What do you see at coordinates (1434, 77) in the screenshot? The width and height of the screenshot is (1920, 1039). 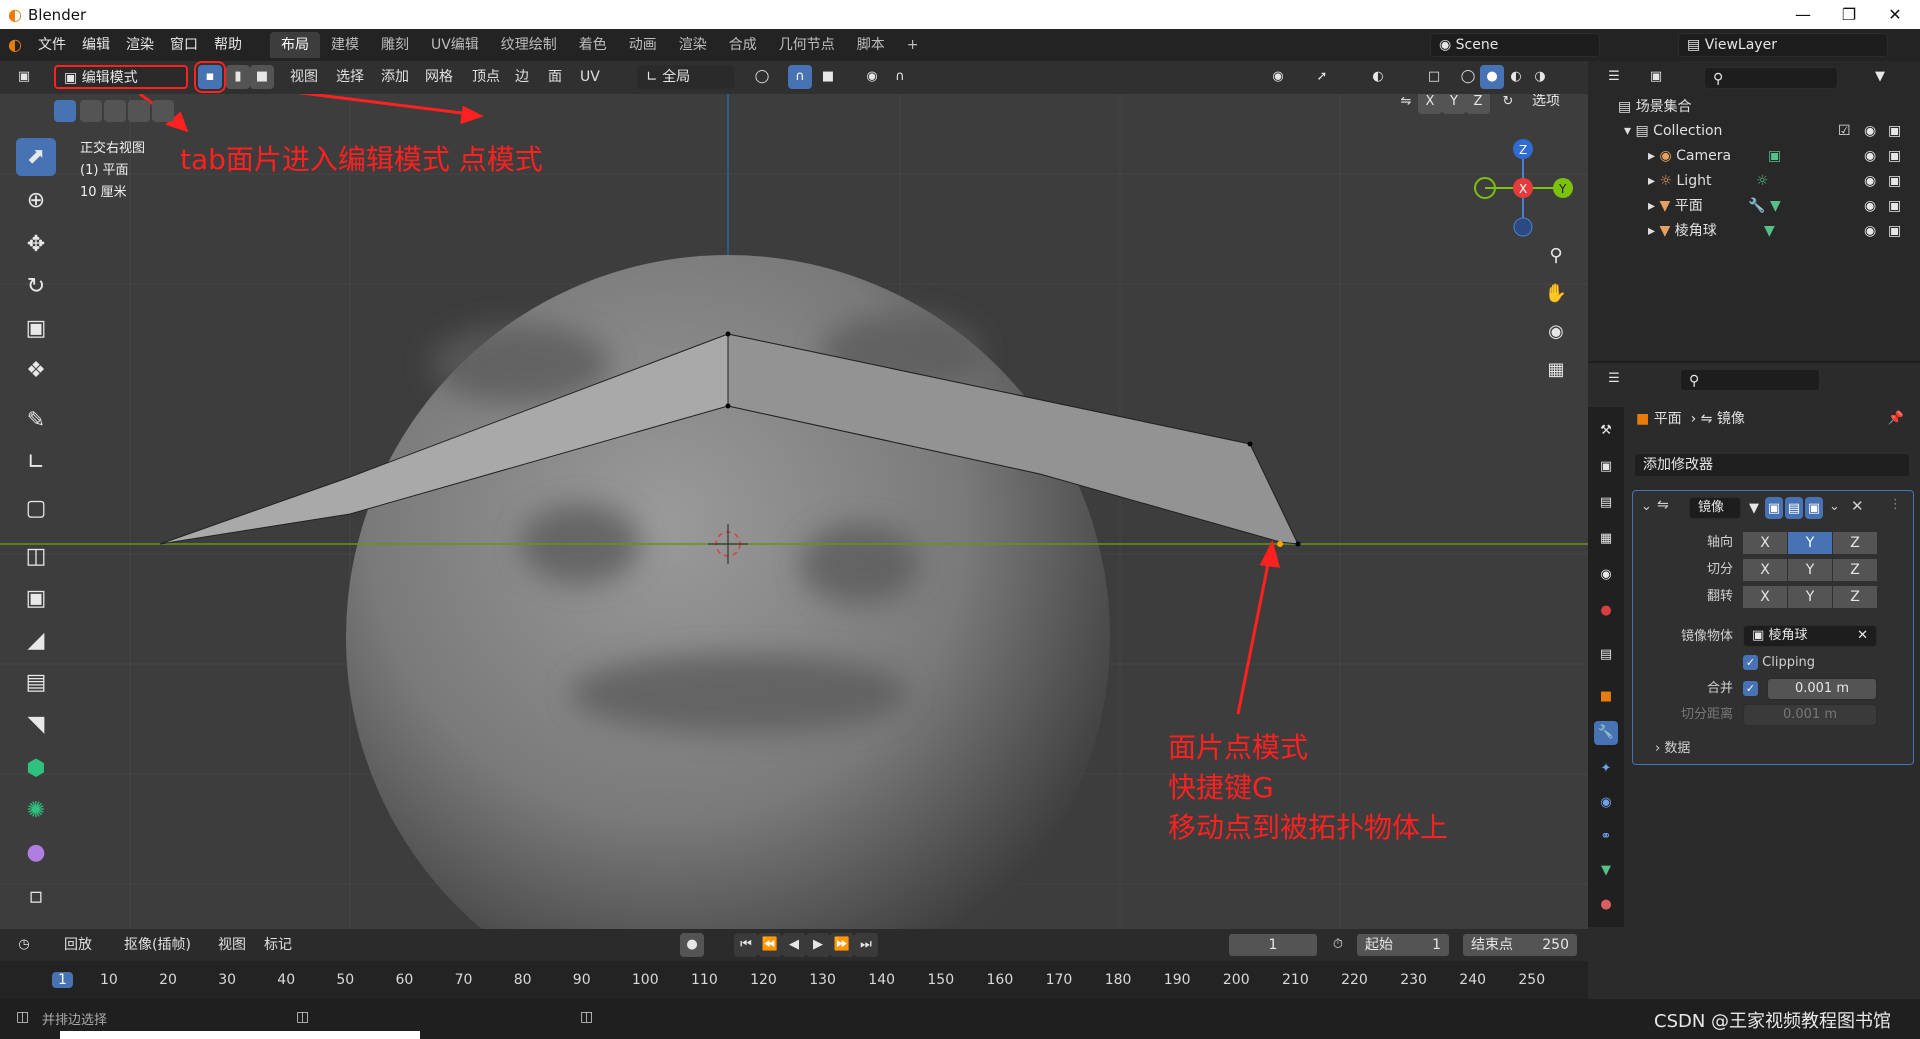 I see `xray-icon: □` at bounding box center [1434, 77].